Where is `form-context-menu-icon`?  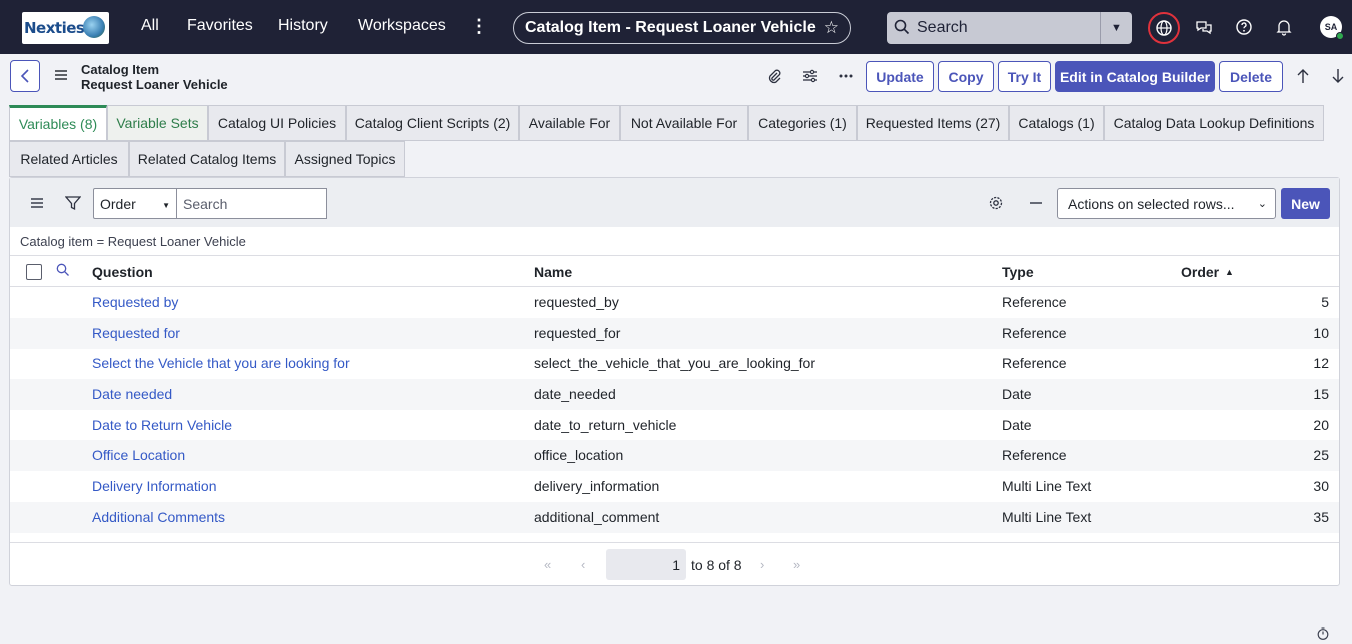
form-context-menu-icon is located at coordinates (61, 76).